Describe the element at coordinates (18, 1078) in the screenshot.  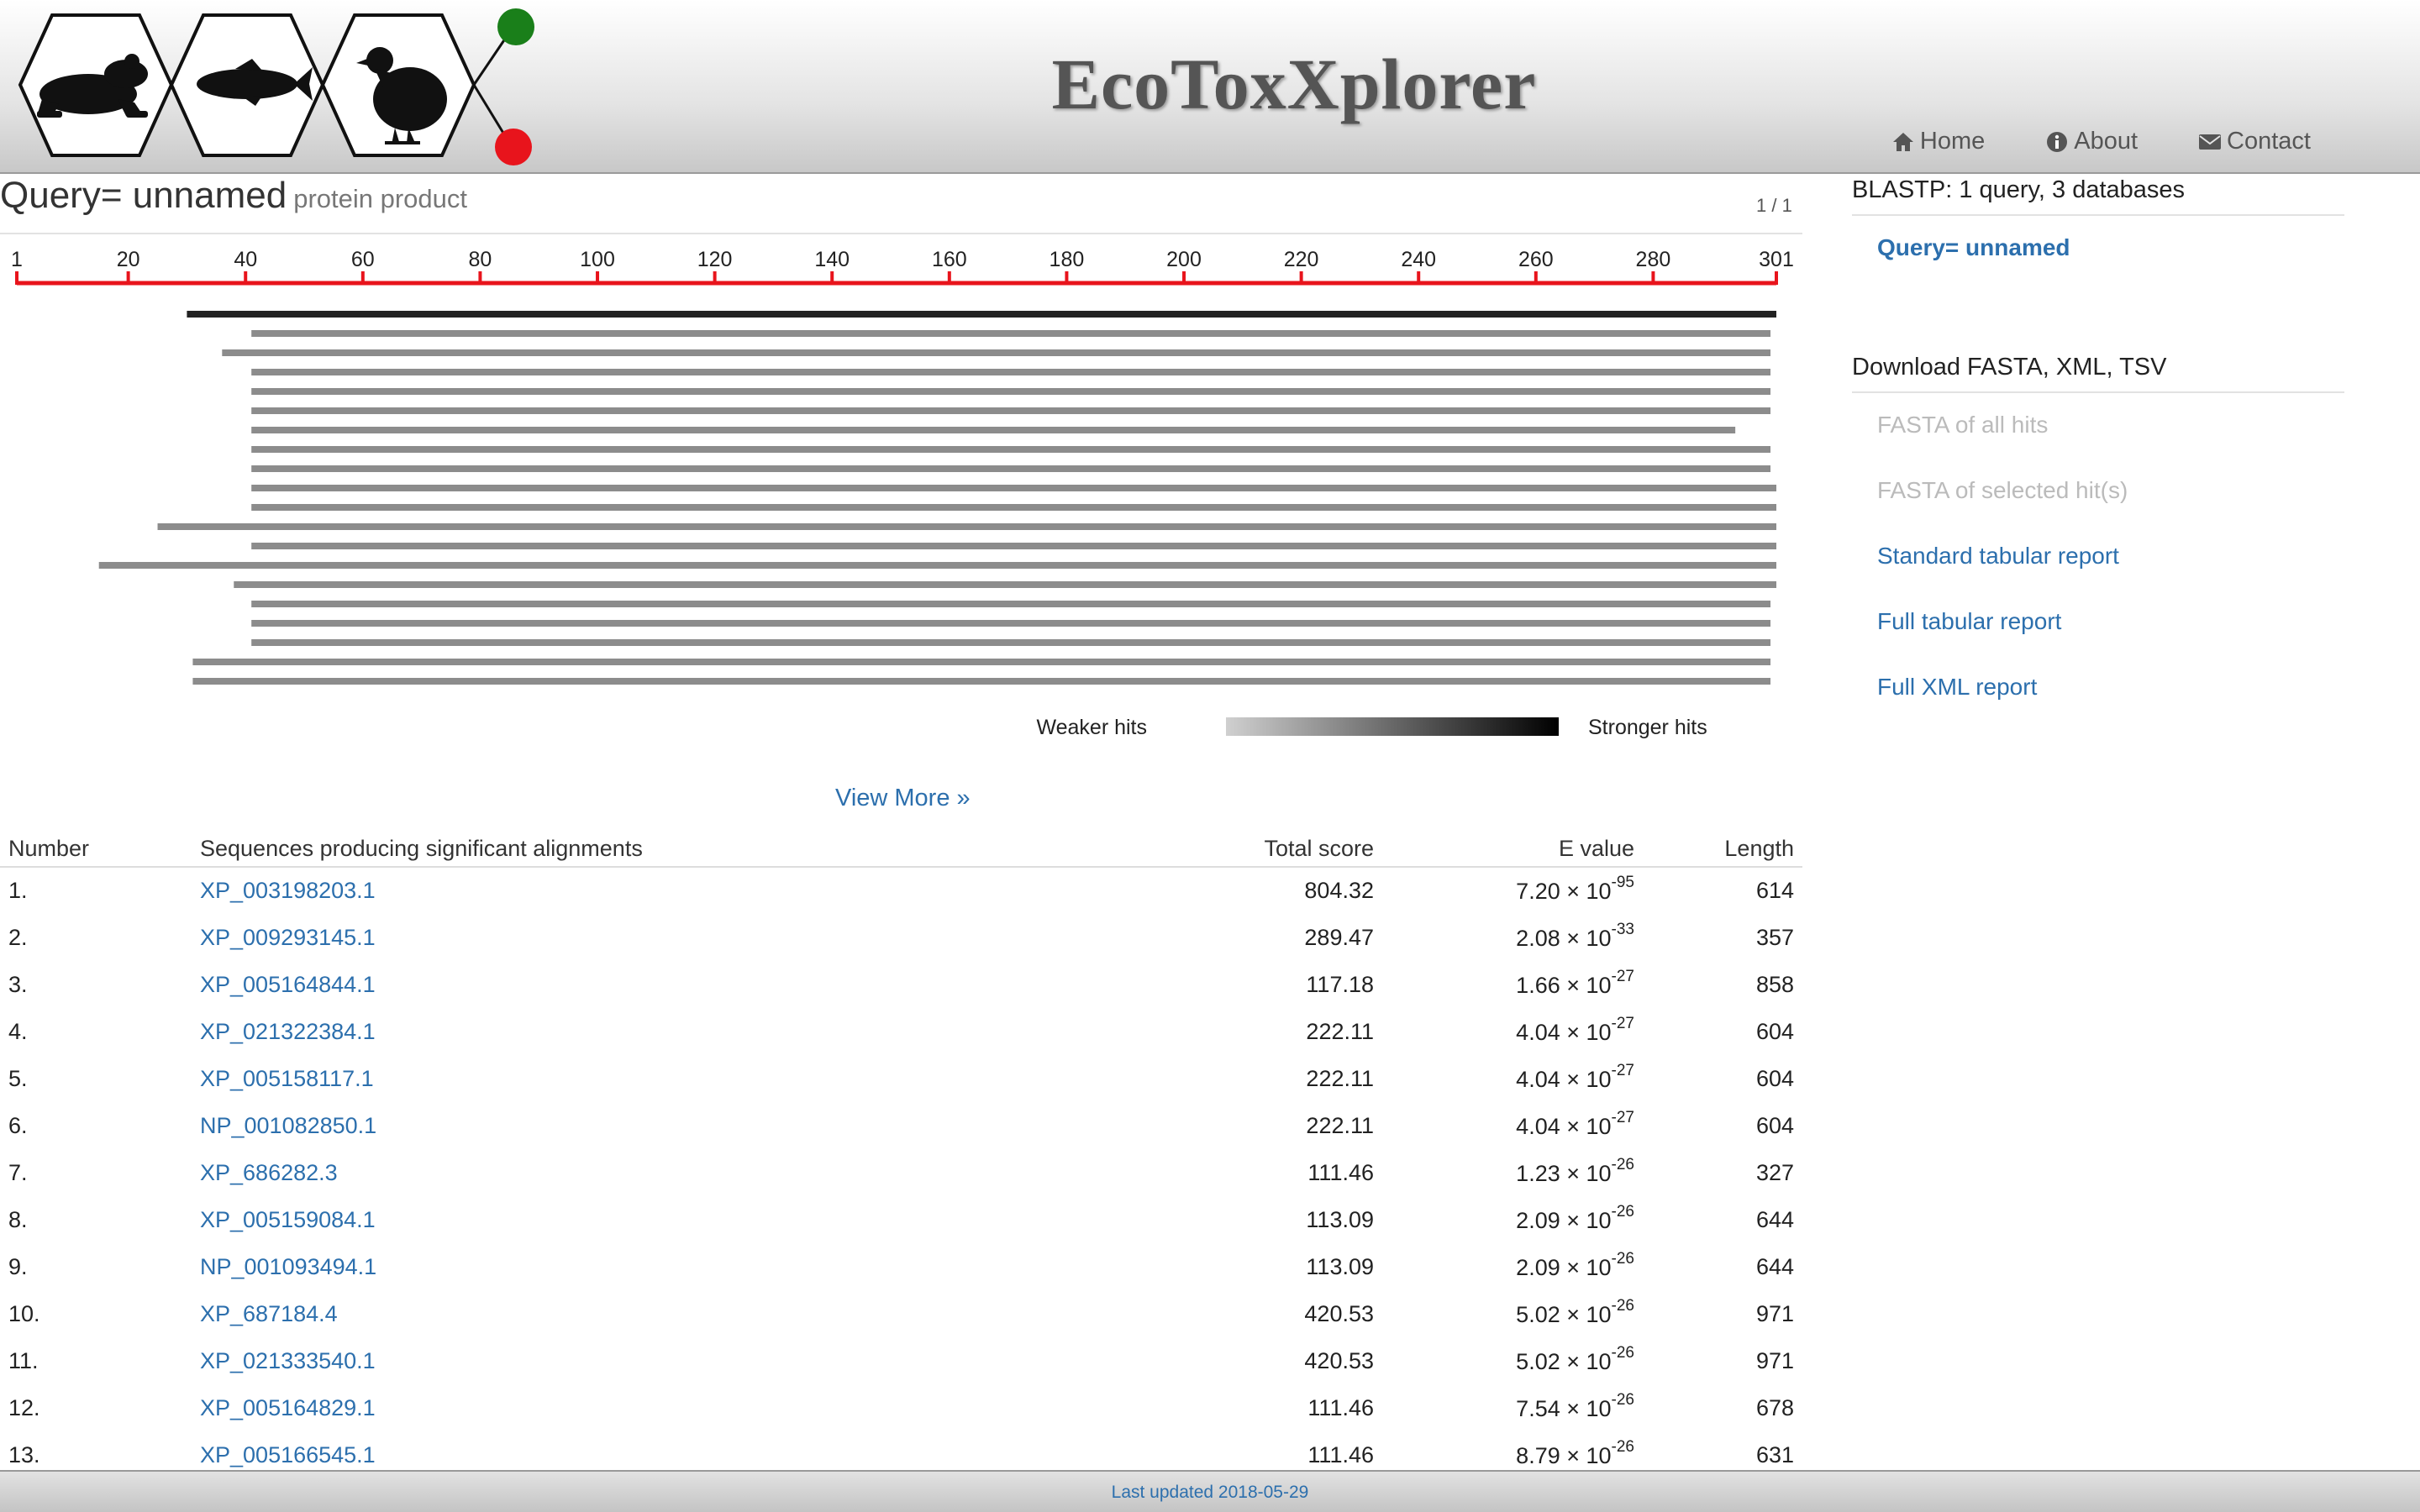
I see `row-number: 5.` at that location.